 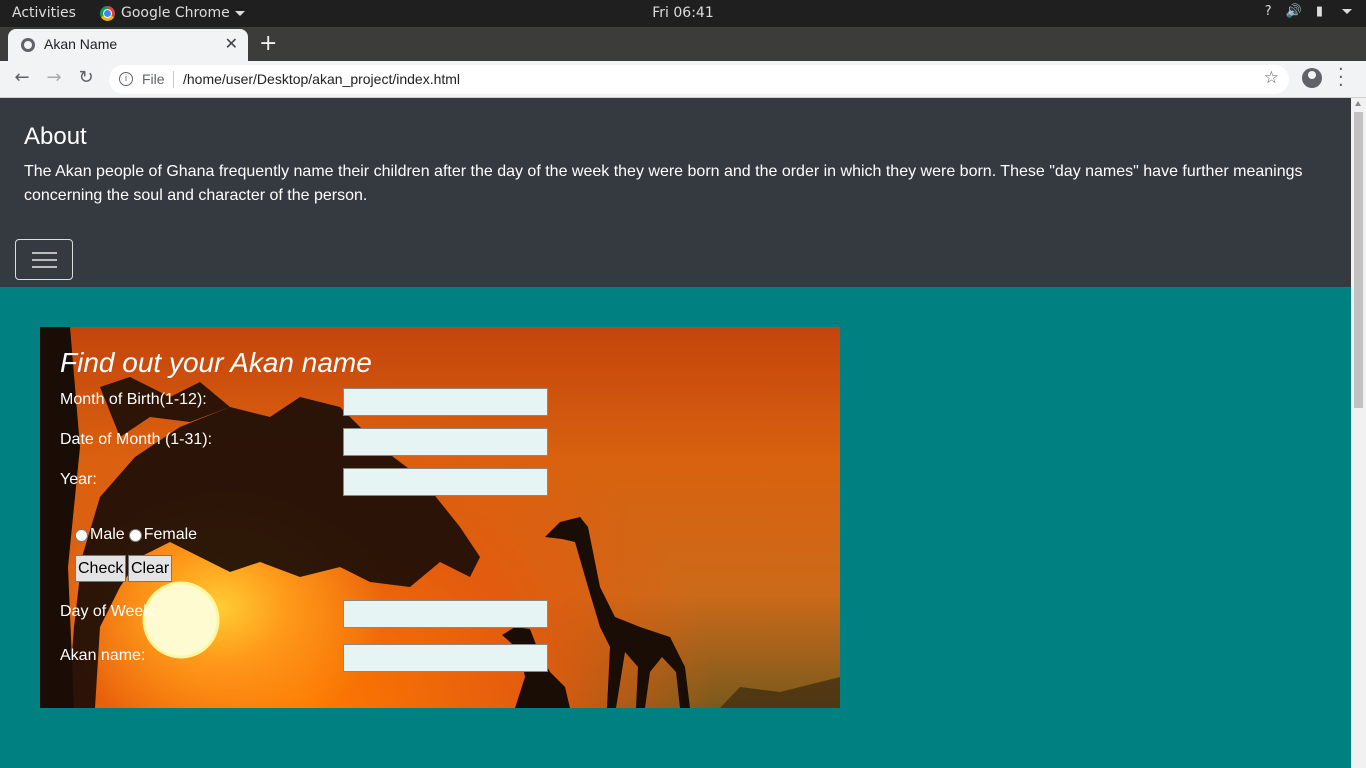 I want to click on navbar-toggler-button, so click(x=44, y=259).